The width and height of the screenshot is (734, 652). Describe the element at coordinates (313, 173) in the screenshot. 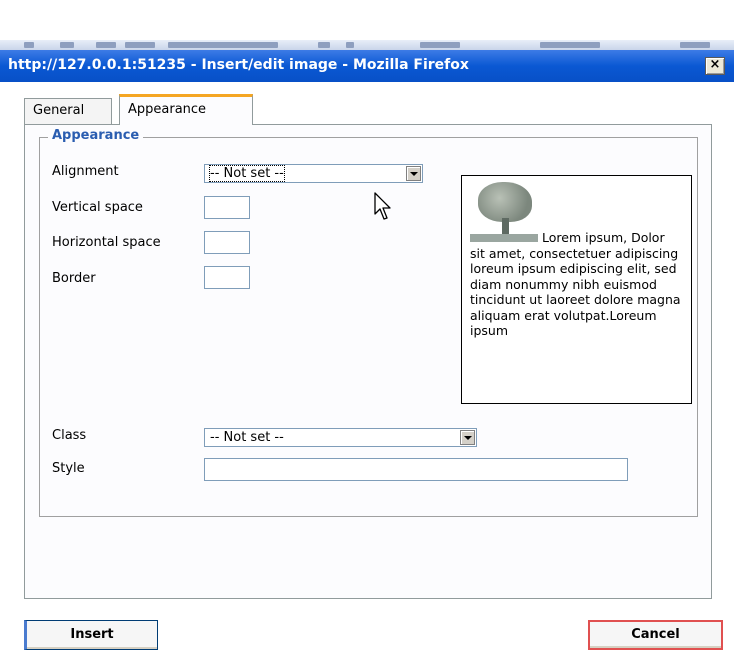

I see `alignment-select: -- Not set --` at that location.